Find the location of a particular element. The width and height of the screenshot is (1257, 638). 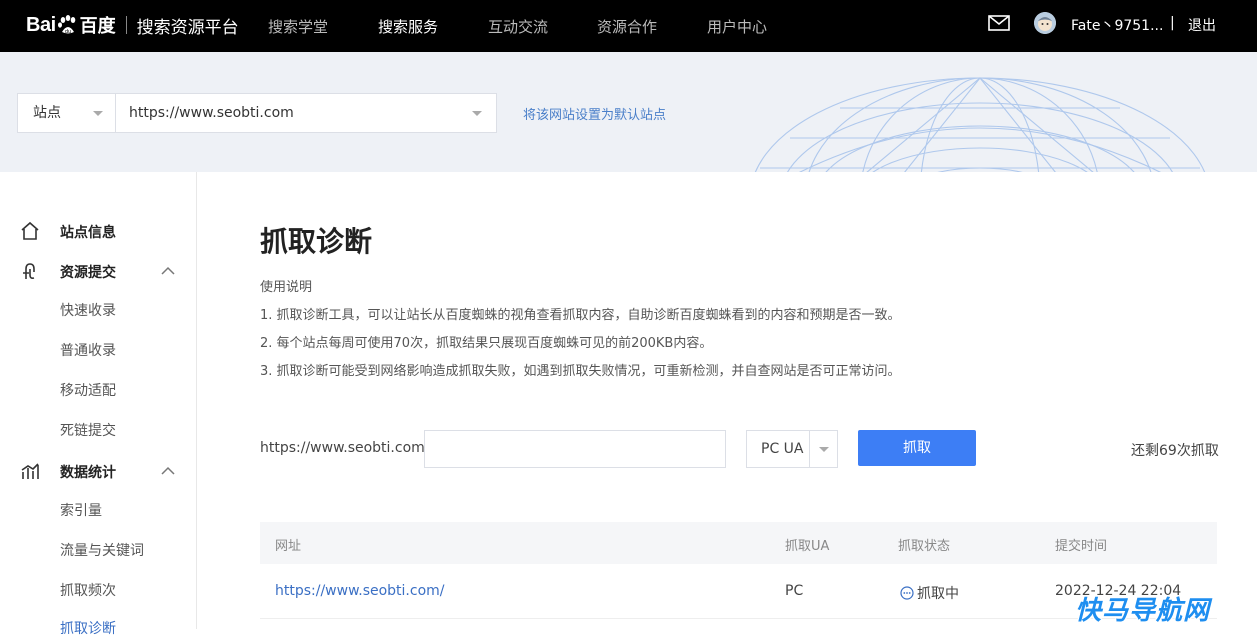

ua-dropdown-toggle is located at coordinates (823, 449).